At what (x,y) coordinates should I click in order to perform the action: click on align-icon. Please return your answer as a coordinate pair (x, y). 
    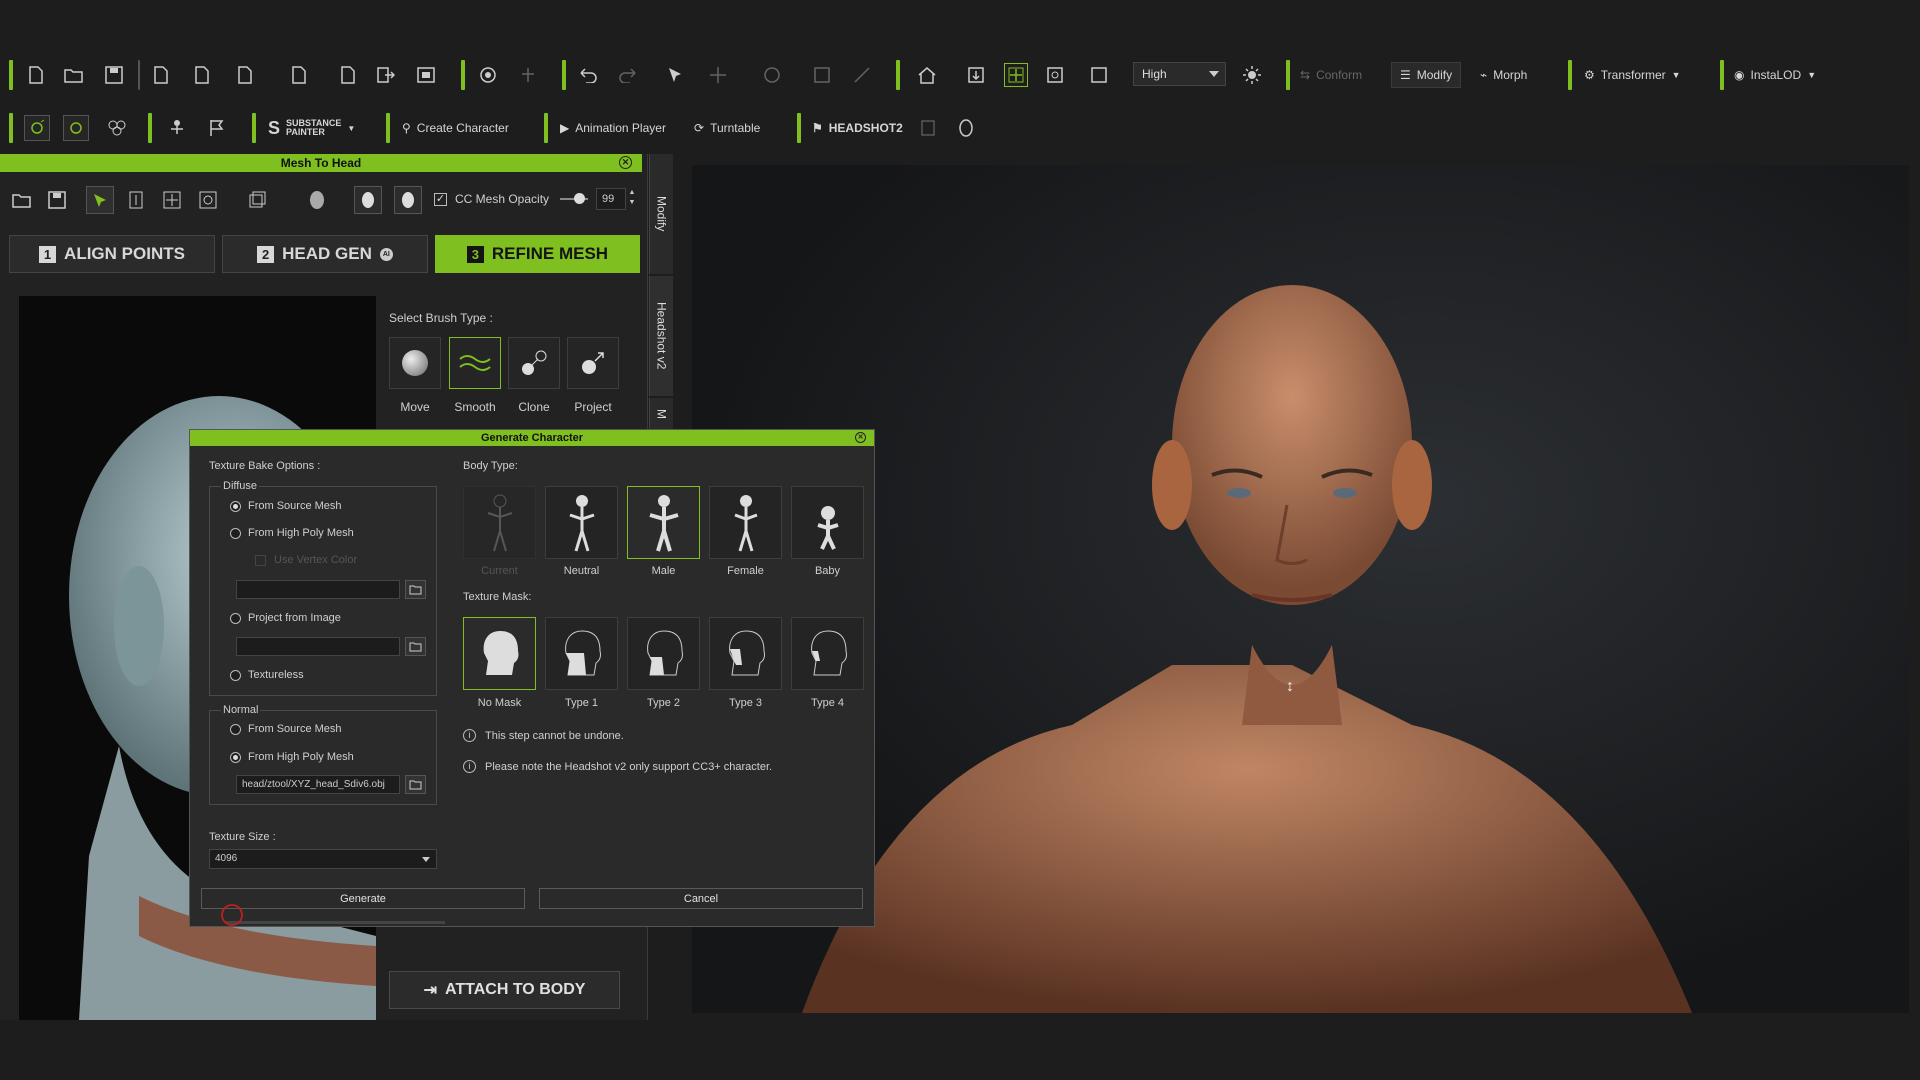
    Looking at the image, I should click on (862, 75).